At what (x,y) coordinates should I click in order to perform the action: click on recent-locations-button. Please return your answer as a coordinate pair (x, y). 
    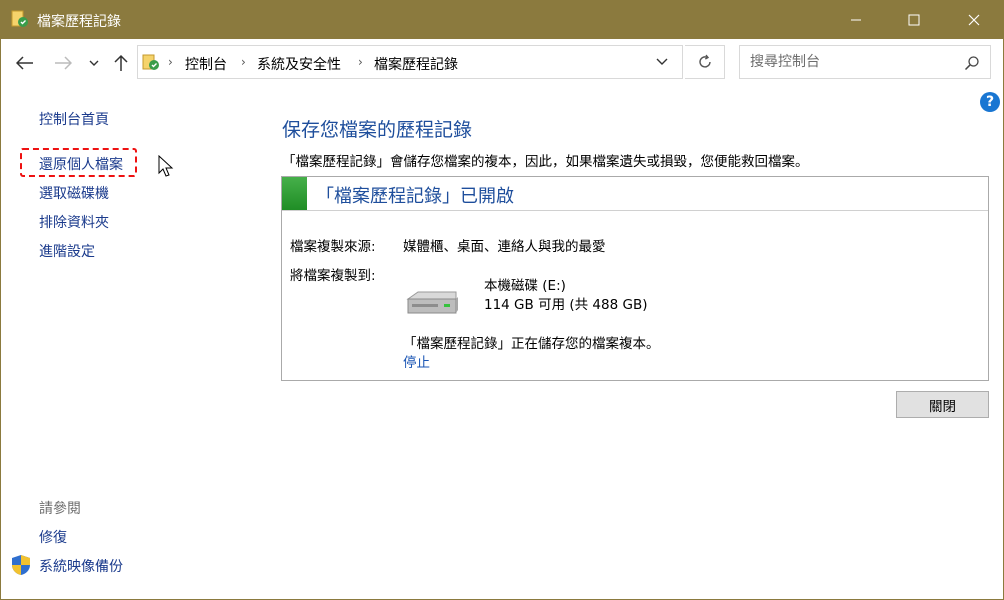
    Looking at the image, I should click on (94, 63).